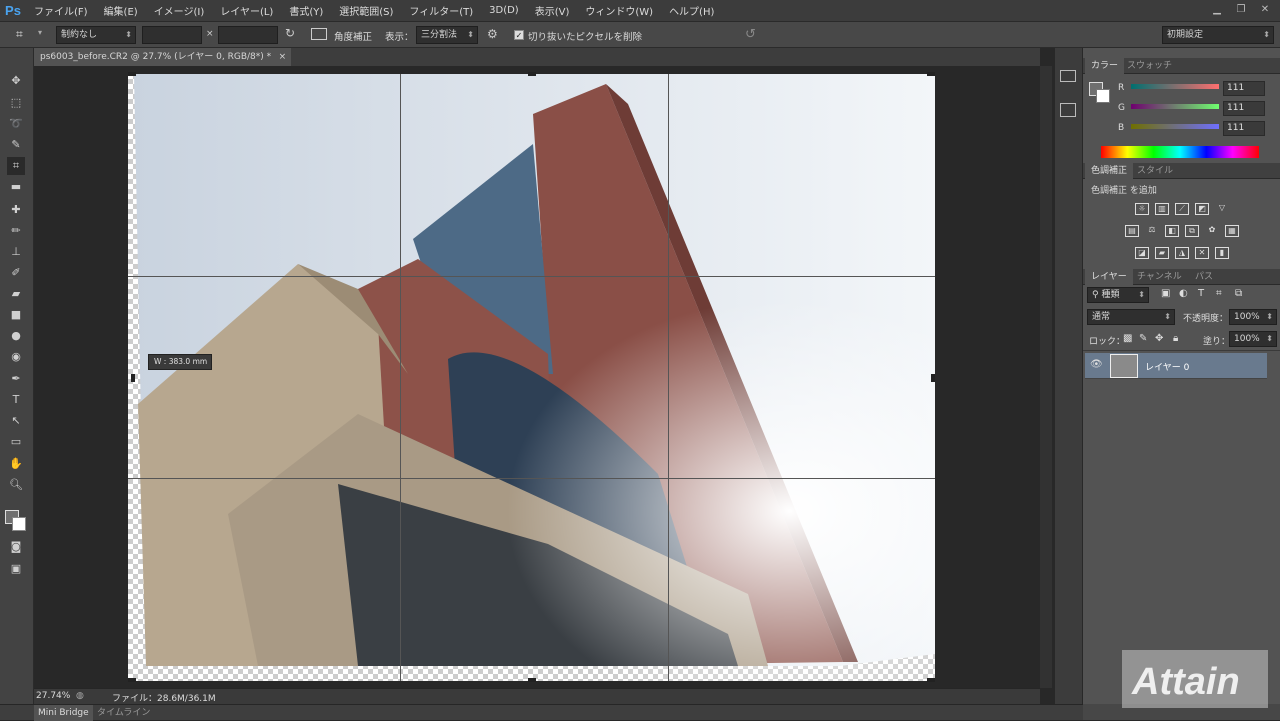 Image resolution: width=1280 pixels, height=721 pixels. Describe the element at coordinates (1159, 338) in the screenshot. I see `lock-position-icon: ✥` at that location.